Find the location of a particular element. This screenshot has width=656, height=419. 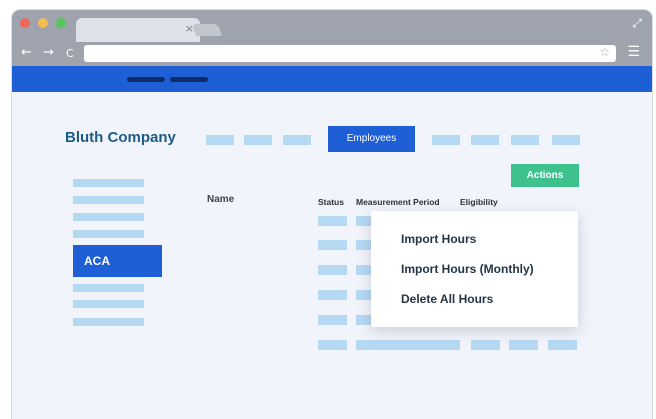

maximize-window-dot is located at coordinates (61, 23).